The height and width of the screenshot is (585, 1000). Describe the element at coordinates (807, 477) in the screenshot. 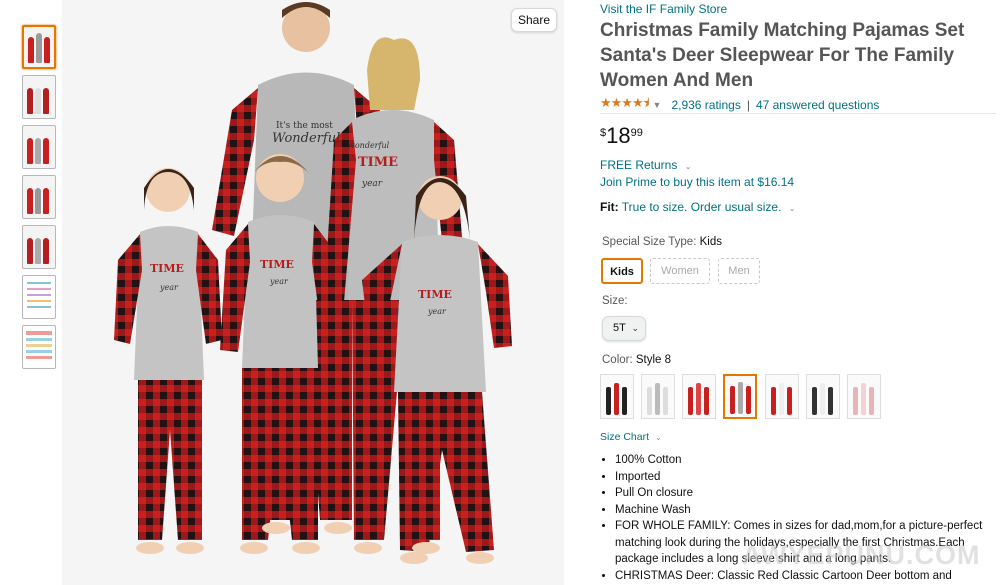

I see `bullet-item: Imported` at that location.